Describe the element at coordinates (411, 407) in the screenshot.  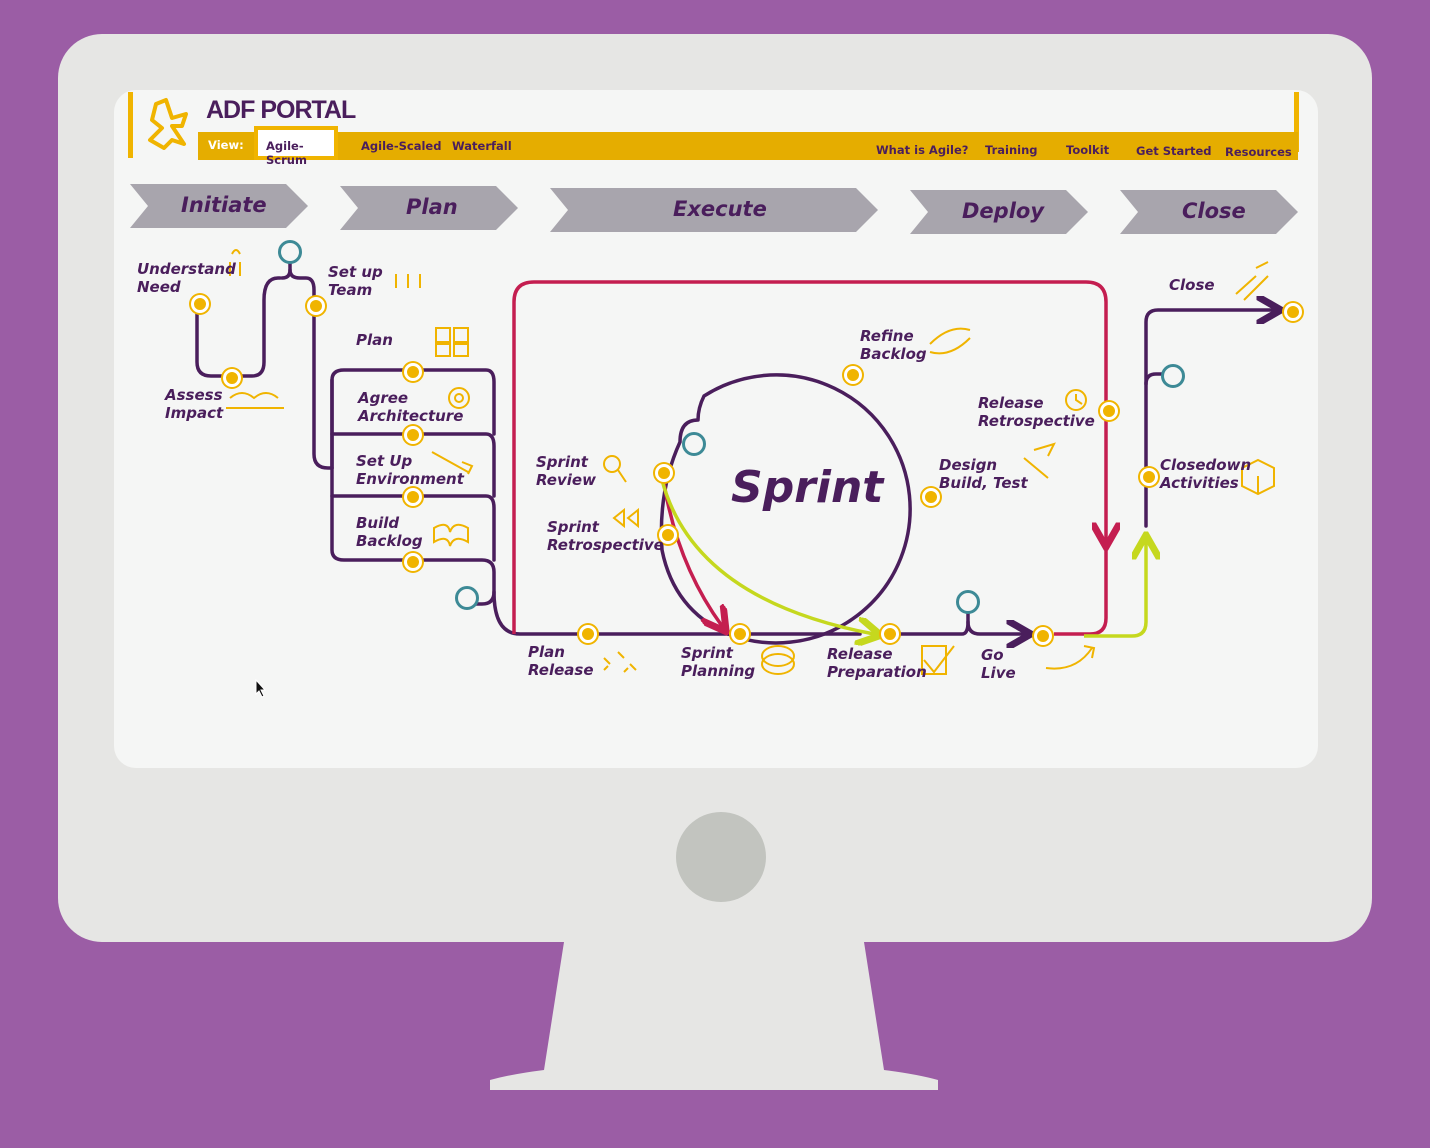
I see `label-agree-architecture: Agree Architecture` at that location.